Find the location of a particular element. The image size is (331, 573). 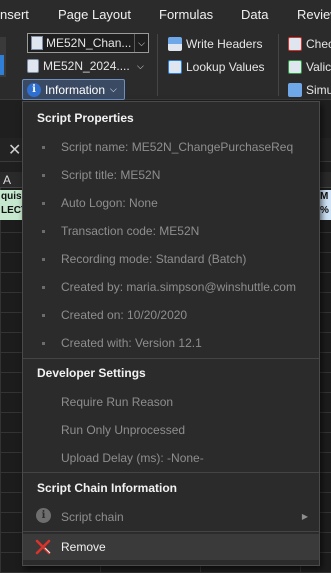

tab-data: Data is located at coordinates (254, 14).